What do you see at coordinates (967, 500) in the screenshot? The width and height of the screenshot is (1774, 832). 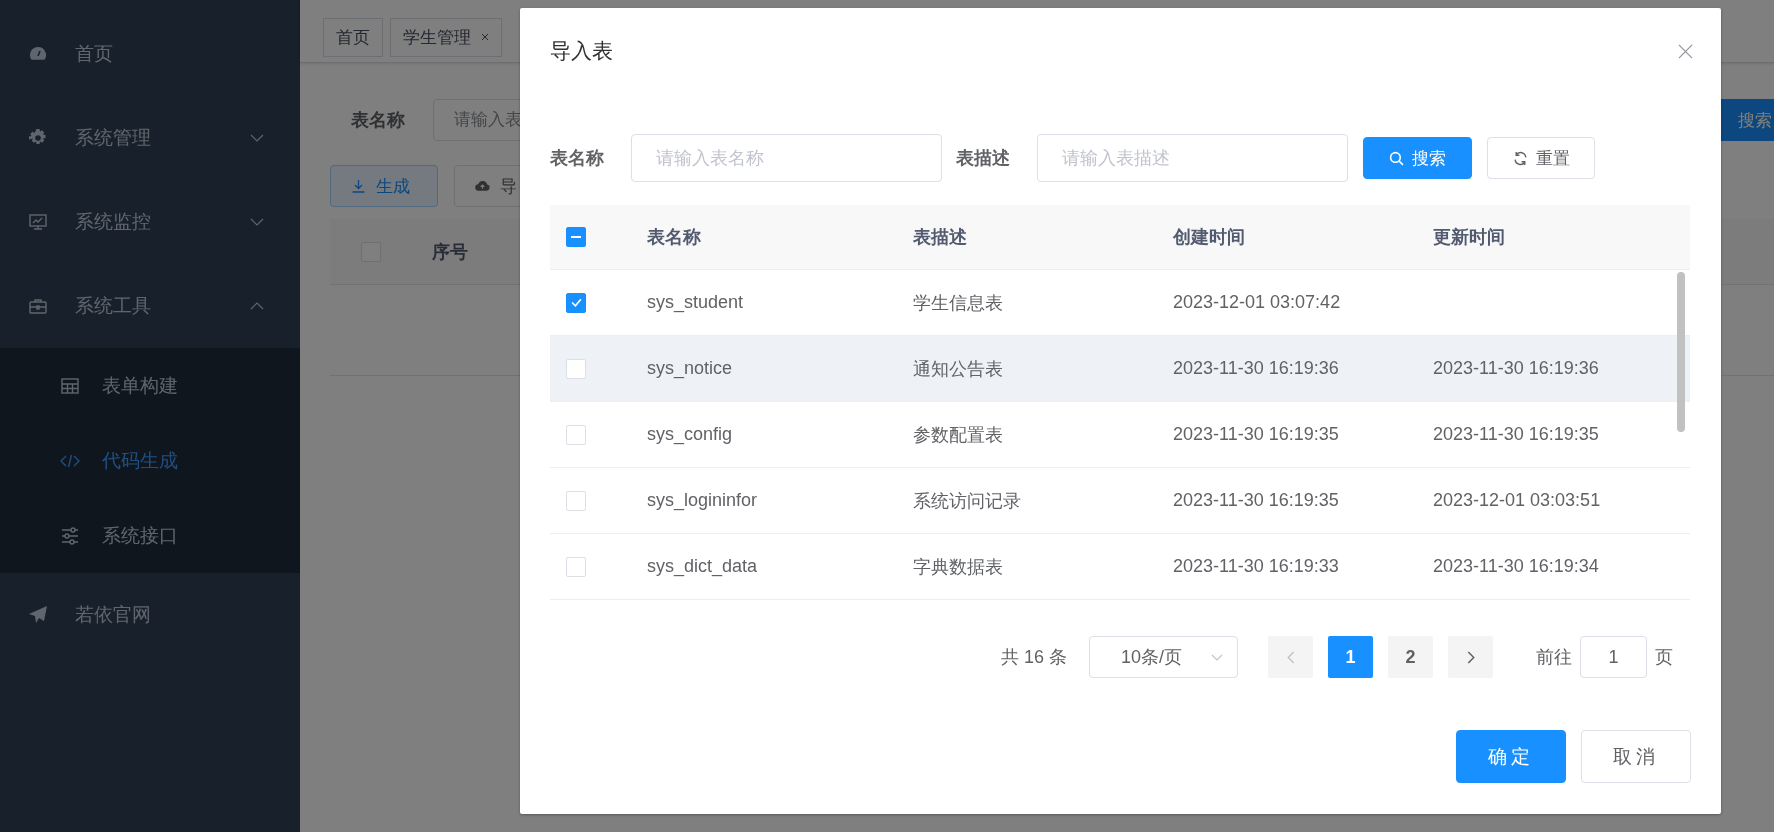 I see `table-cell: 系统访问记录` at bounding box center [967, 500].